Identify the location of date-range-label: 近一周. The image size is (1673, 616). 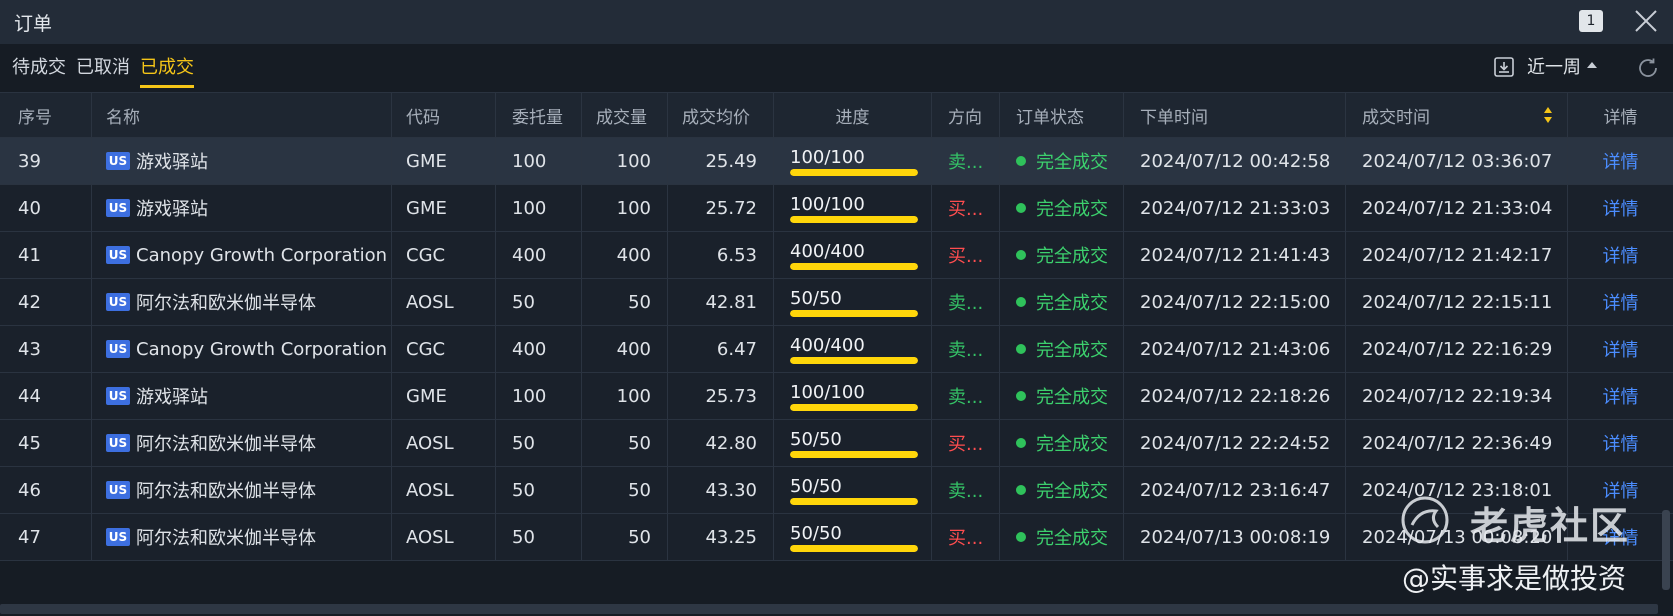
(1554, 67).